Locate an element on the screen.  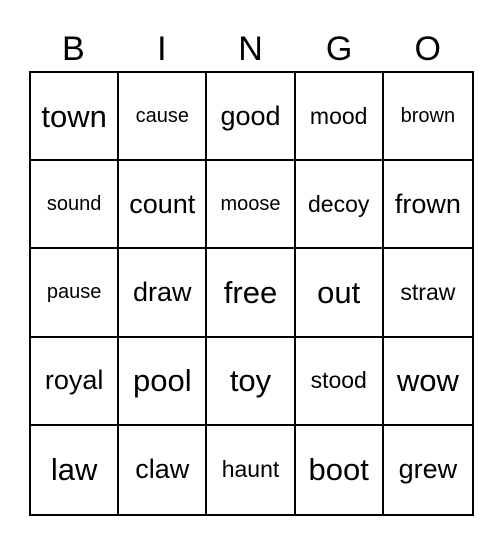
bingo-cell: claw is located at coordinates (163, 469).